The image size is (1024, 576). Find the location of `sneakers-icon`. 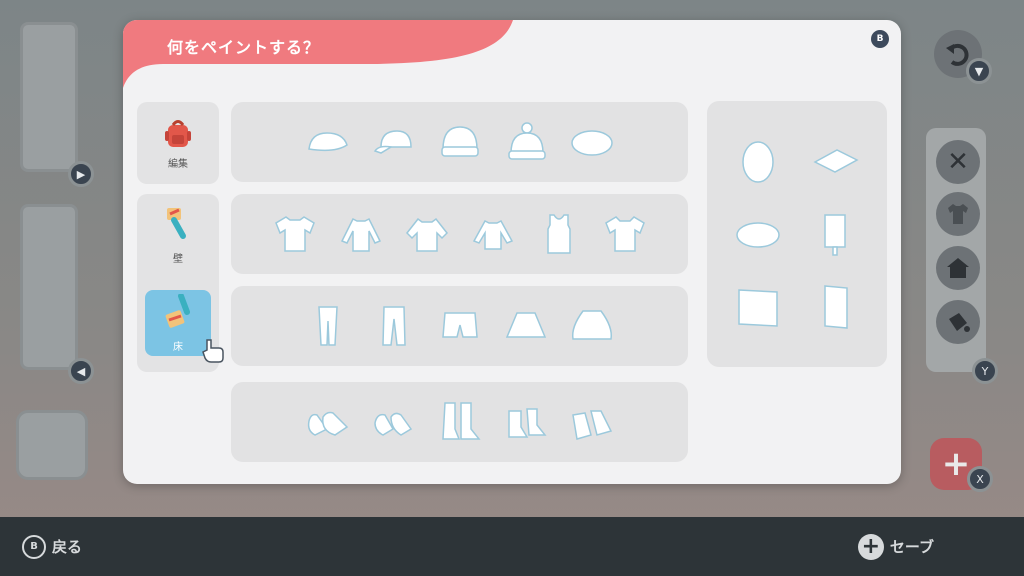

sneakers-icon is located at coordinates (328, 422).